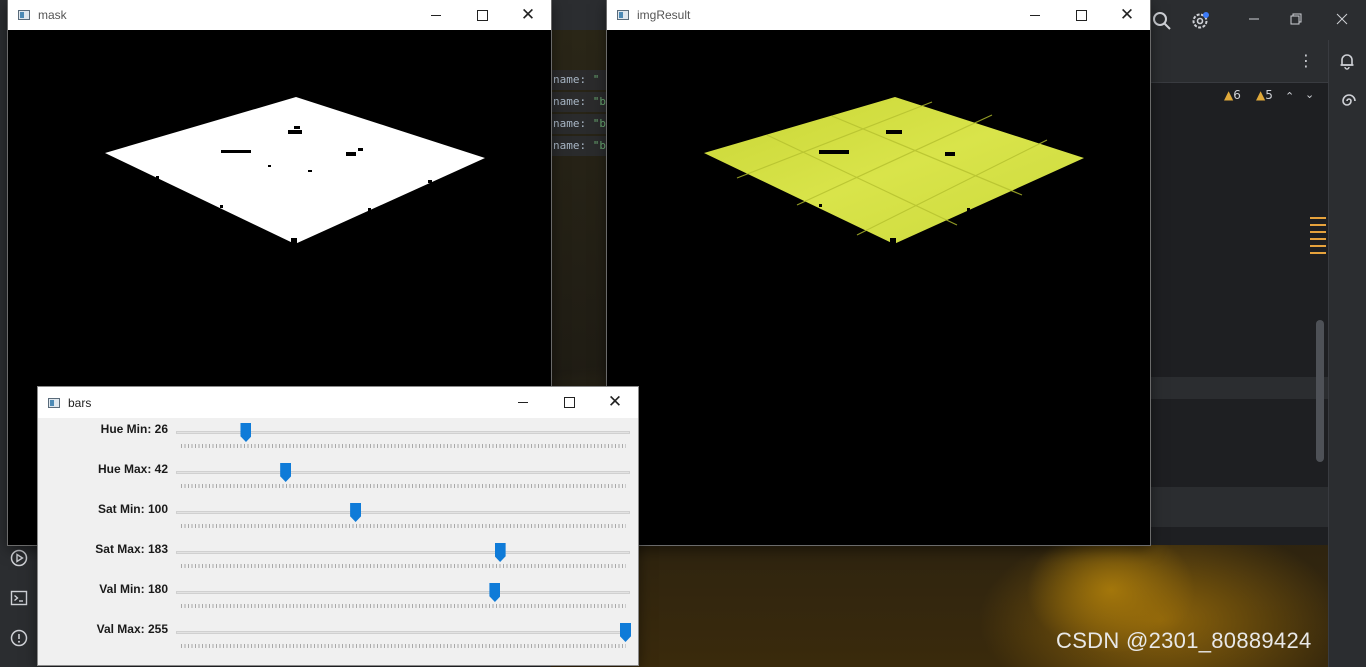  What do you see at coordinates (19, 640) in the screenshot?
I see `warning-circle-icon` at bounding box center [19, 640].